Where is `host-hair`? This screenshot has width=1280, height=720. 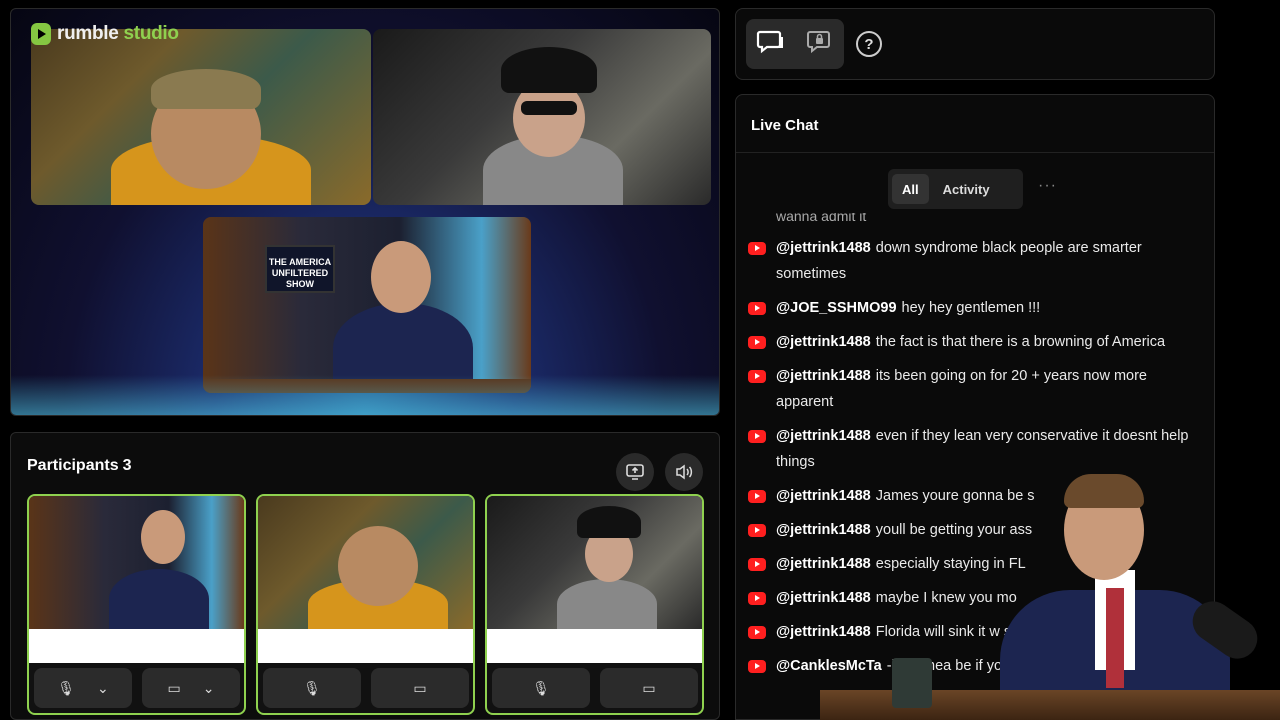 host-hair is located at coordinates (1104, 491).